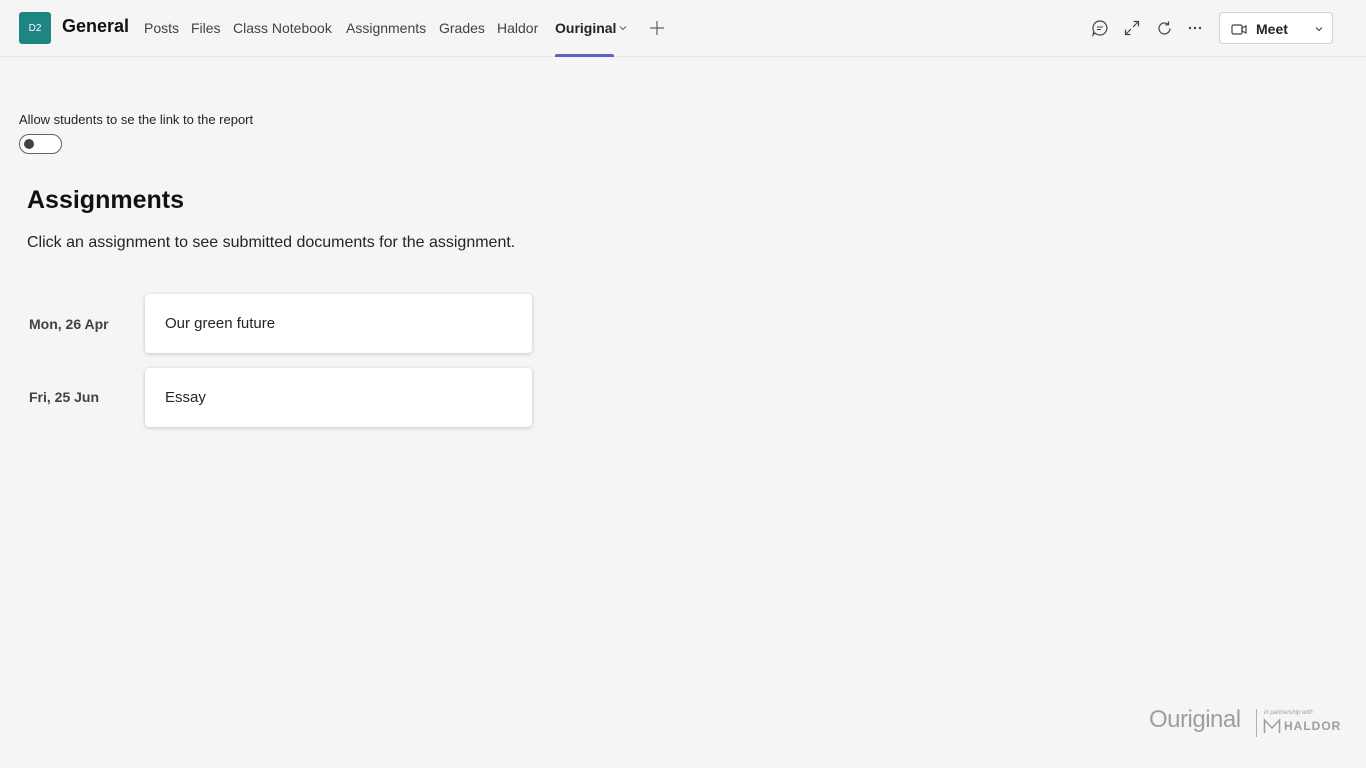  Describe the element at coordinates (1132, 28) in the screenshot. I see `expand-icon` at that location.